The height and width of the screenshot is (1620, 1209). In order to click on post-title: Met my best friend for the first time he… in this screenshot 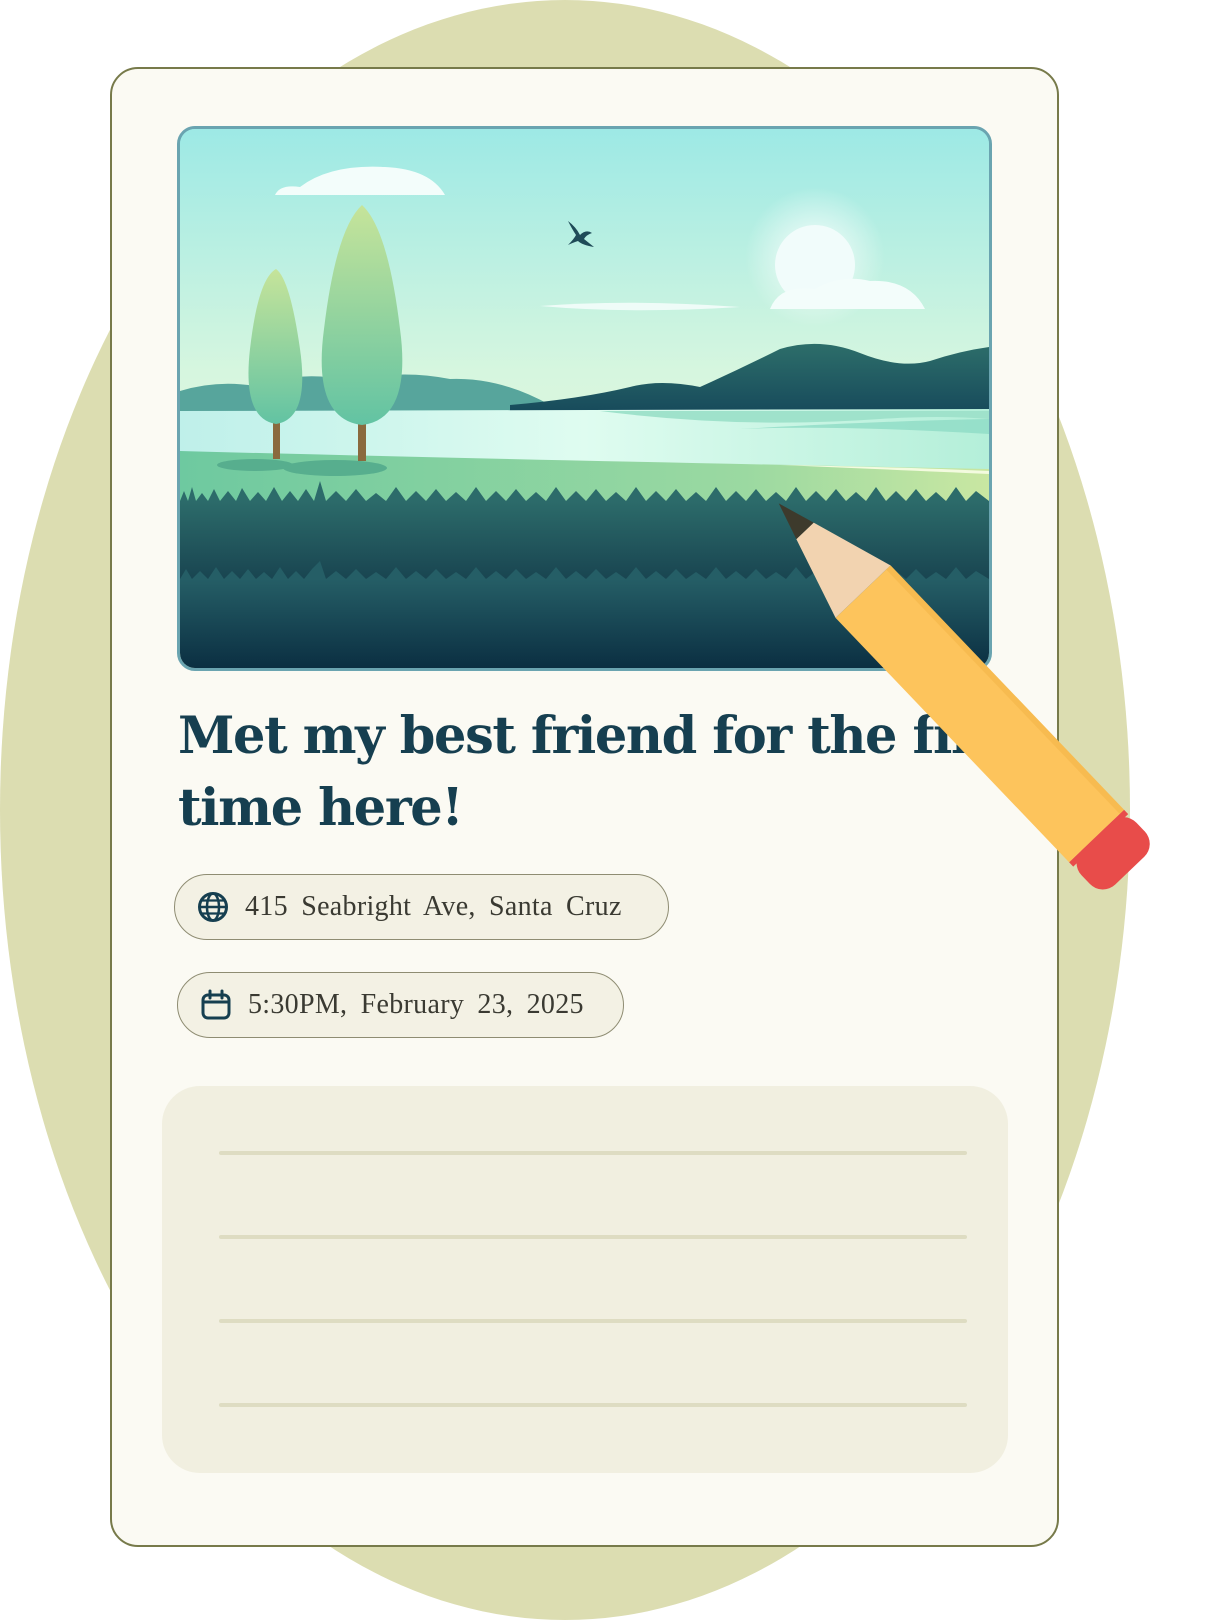, I will do `click(602, 772)`.